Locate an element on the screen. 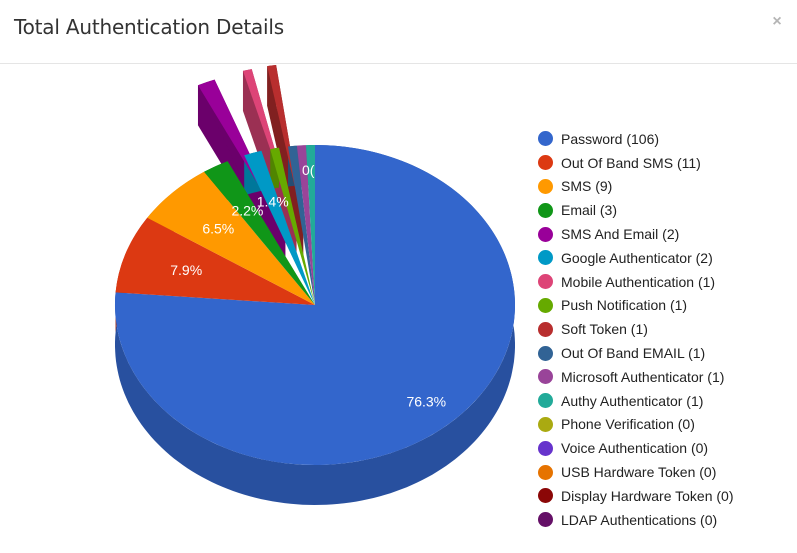 This screenshot has height=553, width=797. legend-label: Voice Authentication (0) is located at coordinates (635, 448).